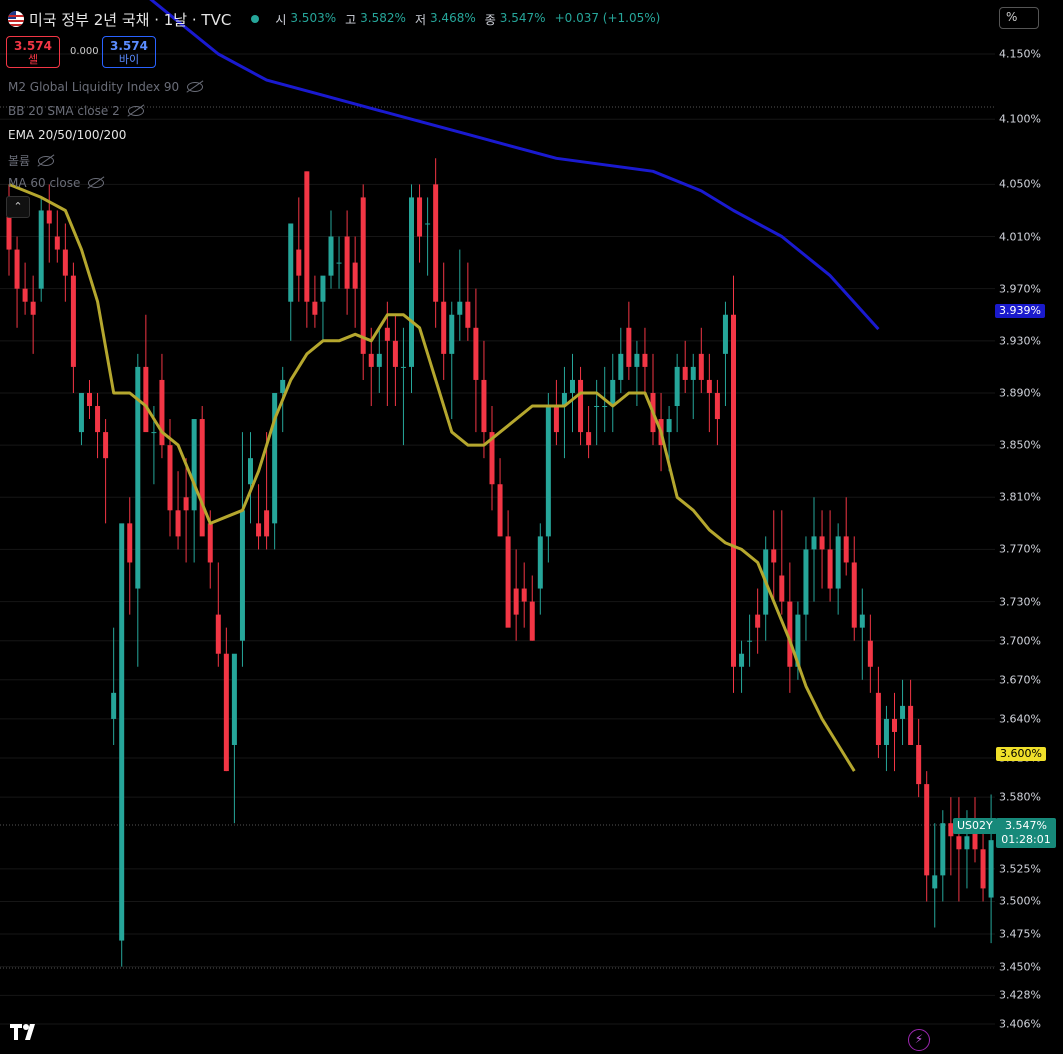  Describe the element at coordinates (1020, 119) in the screenshot. I see `y-axis-label: 4.100%` at that location.